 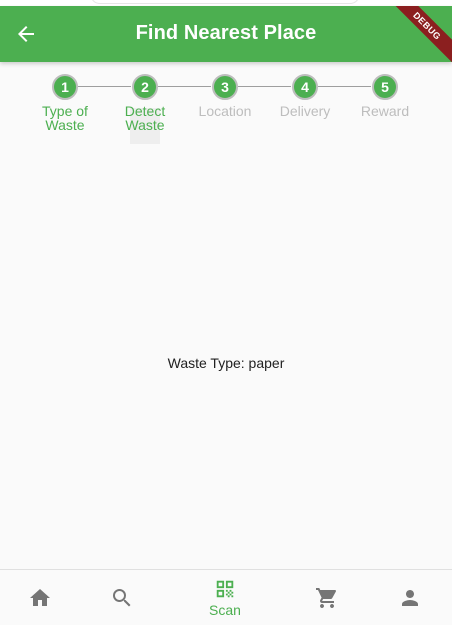 I want to click on cart-icon, so click(x=326, y=598).